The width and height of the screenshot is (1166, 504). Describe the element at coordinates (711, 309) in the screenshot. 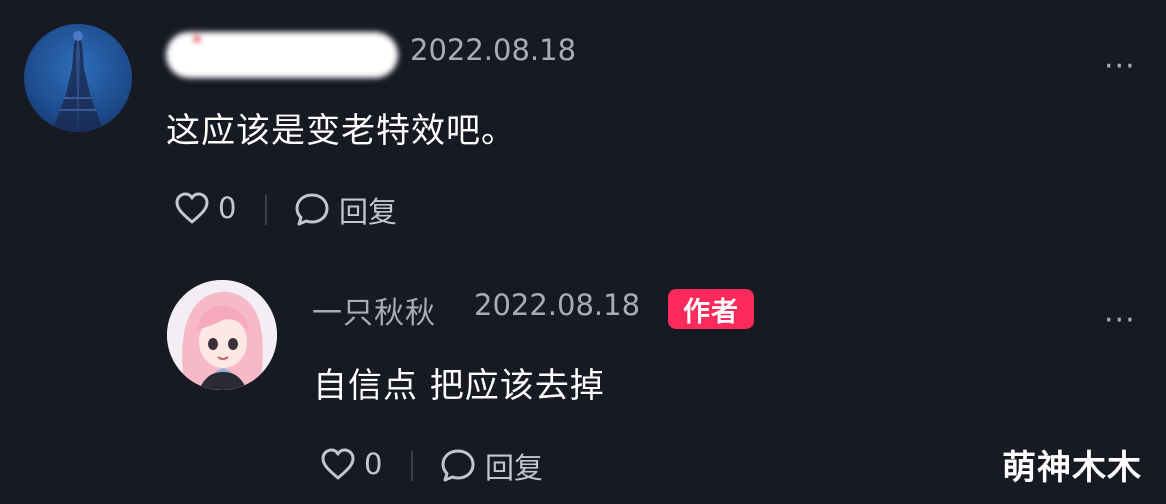

I see `author-badge: 作者` at that location.